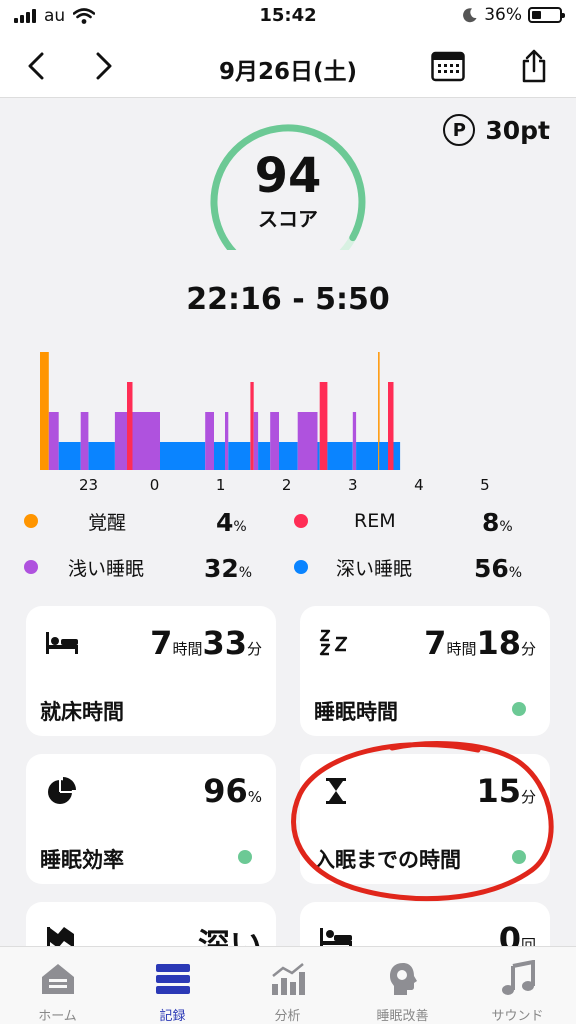 The height and width of the screenshot is (1024, 576). What do you see at coordinates (154, 485) in the screenshot?
I see `x-tick-label: 0` at bounding box center [154, 485].